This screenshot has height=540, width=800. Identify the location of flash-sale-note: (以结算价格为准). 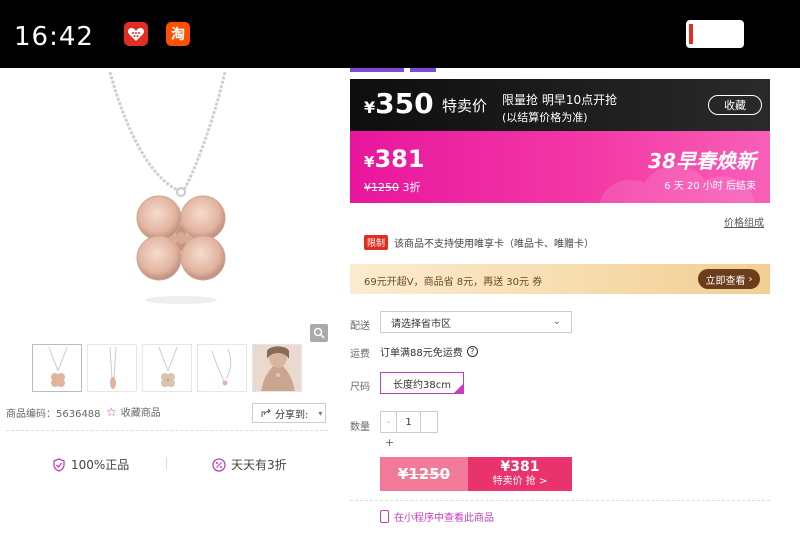
(545, 117).